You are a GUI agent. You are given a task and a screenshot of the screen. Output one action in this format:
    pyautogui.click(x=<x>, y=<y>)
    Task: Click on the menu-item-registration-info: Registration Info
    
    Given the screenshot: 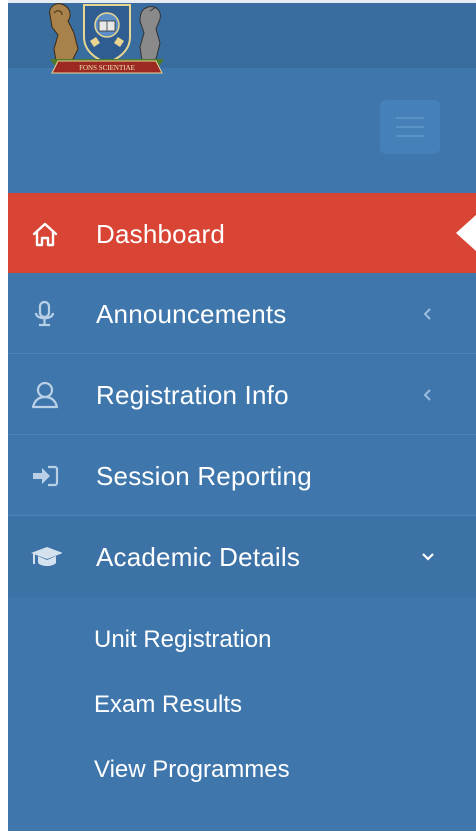 What is the action you would take?
    pyautogui.click(x=242, y=394)
    